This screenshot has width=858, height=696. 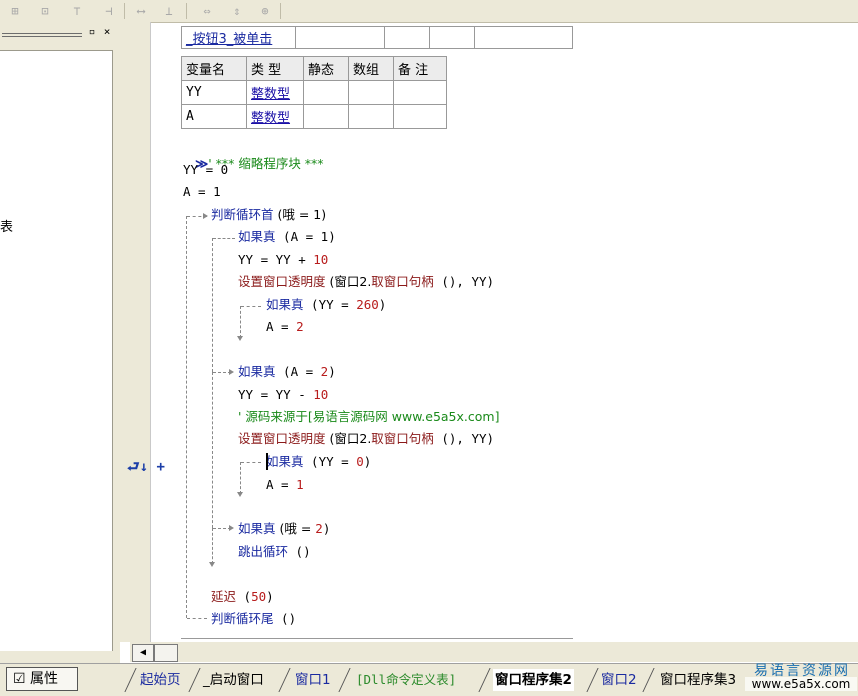 I want to click on align-center-icon: ⊡, so click(x=45, y=11).